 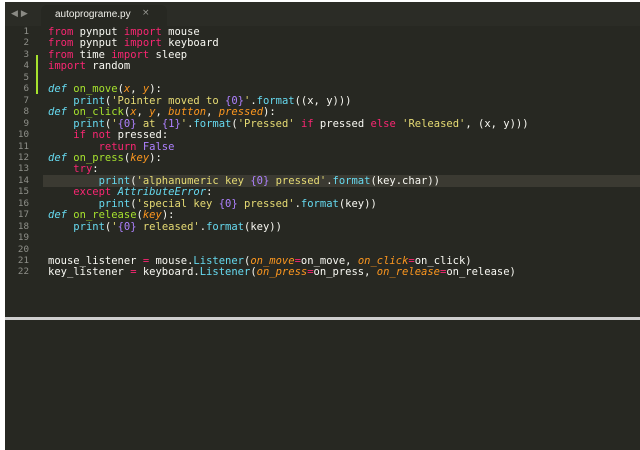 I want to click on line-number: 22, so click(x=23, y=272).